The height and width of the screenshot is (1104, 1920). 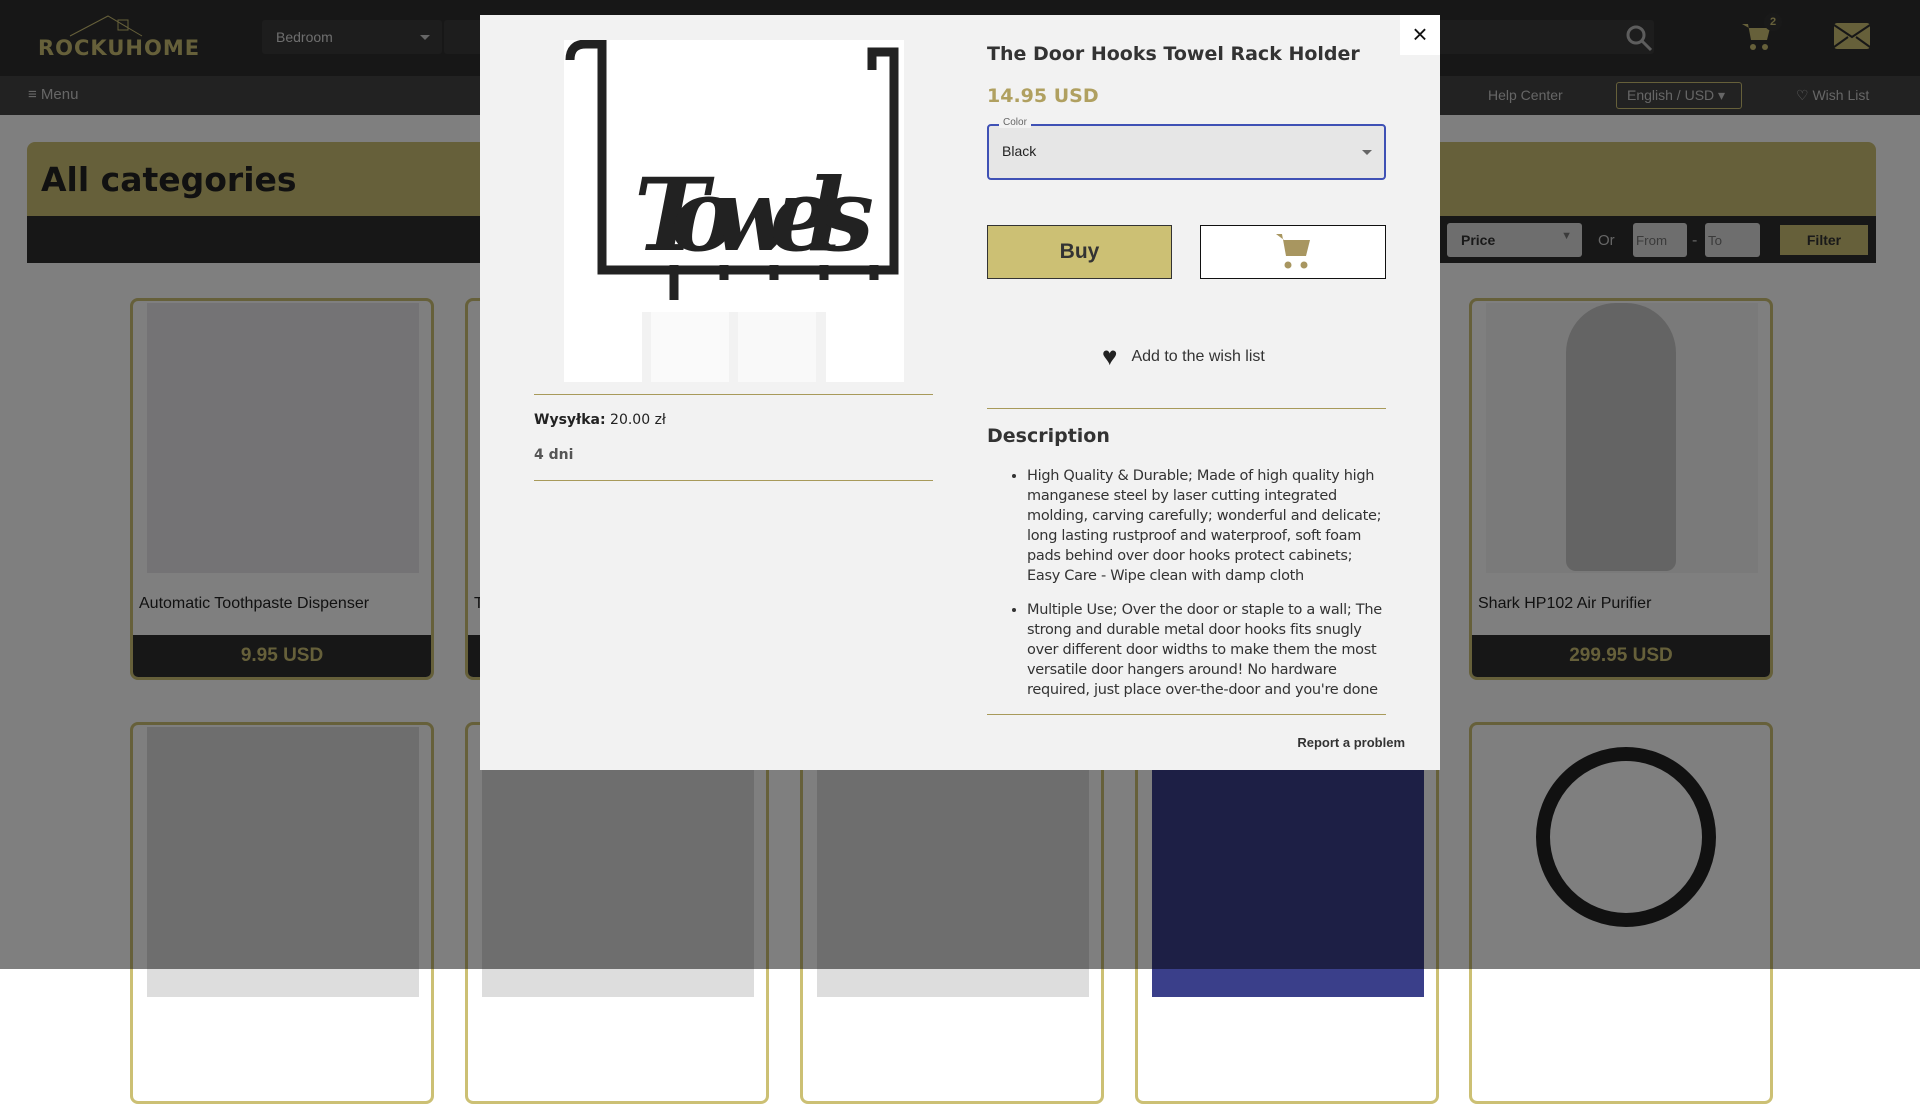 I want to click on add-to-wishlist-button: ♥ Add to the wish list, so click(x=1183, y=356).